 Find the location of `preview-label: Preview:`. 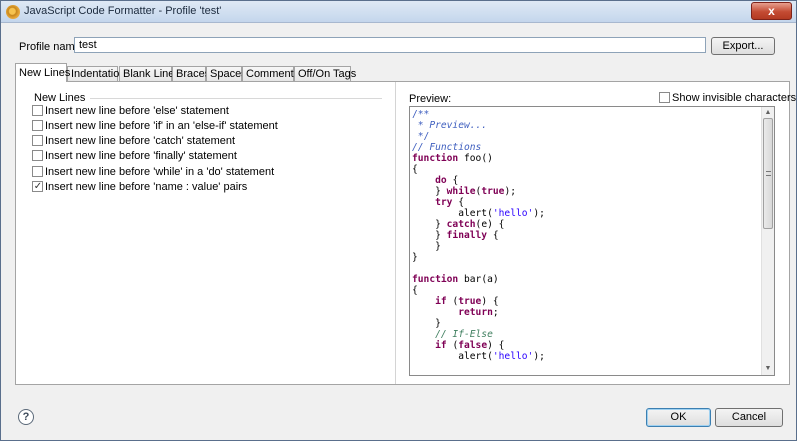

preview-label: Preview: is located at coordinates (430, 99).